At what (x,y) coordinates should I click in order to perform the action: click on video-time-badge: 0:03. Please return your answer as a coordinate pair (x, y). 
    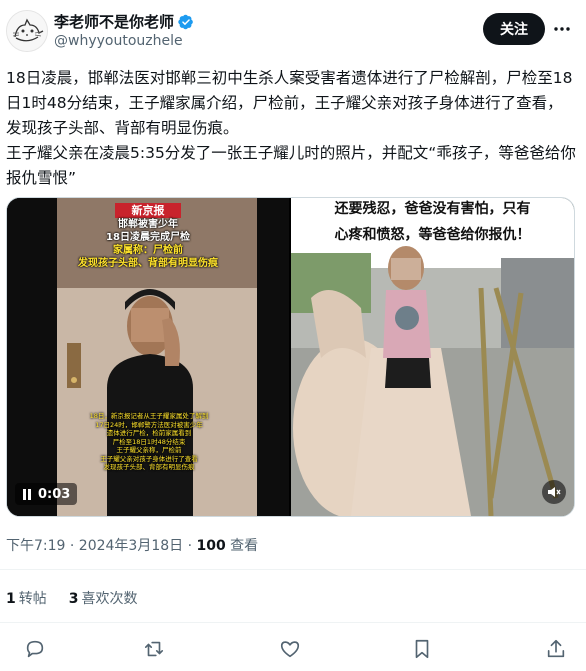
    Looking at the image, I should click on (46, 494).